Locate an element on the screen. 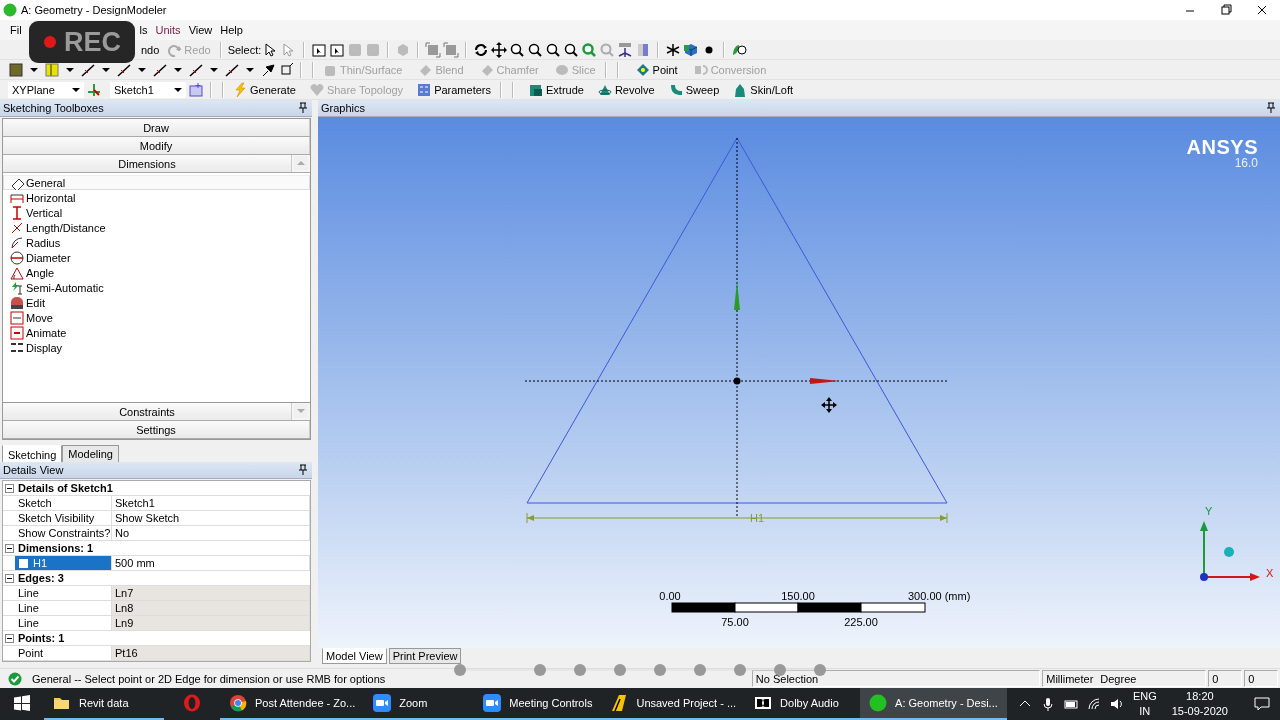 The width and height of the screenshot is (1280, 720). toolbar-button: Skin/Loft is located at coordinates (763, 89).